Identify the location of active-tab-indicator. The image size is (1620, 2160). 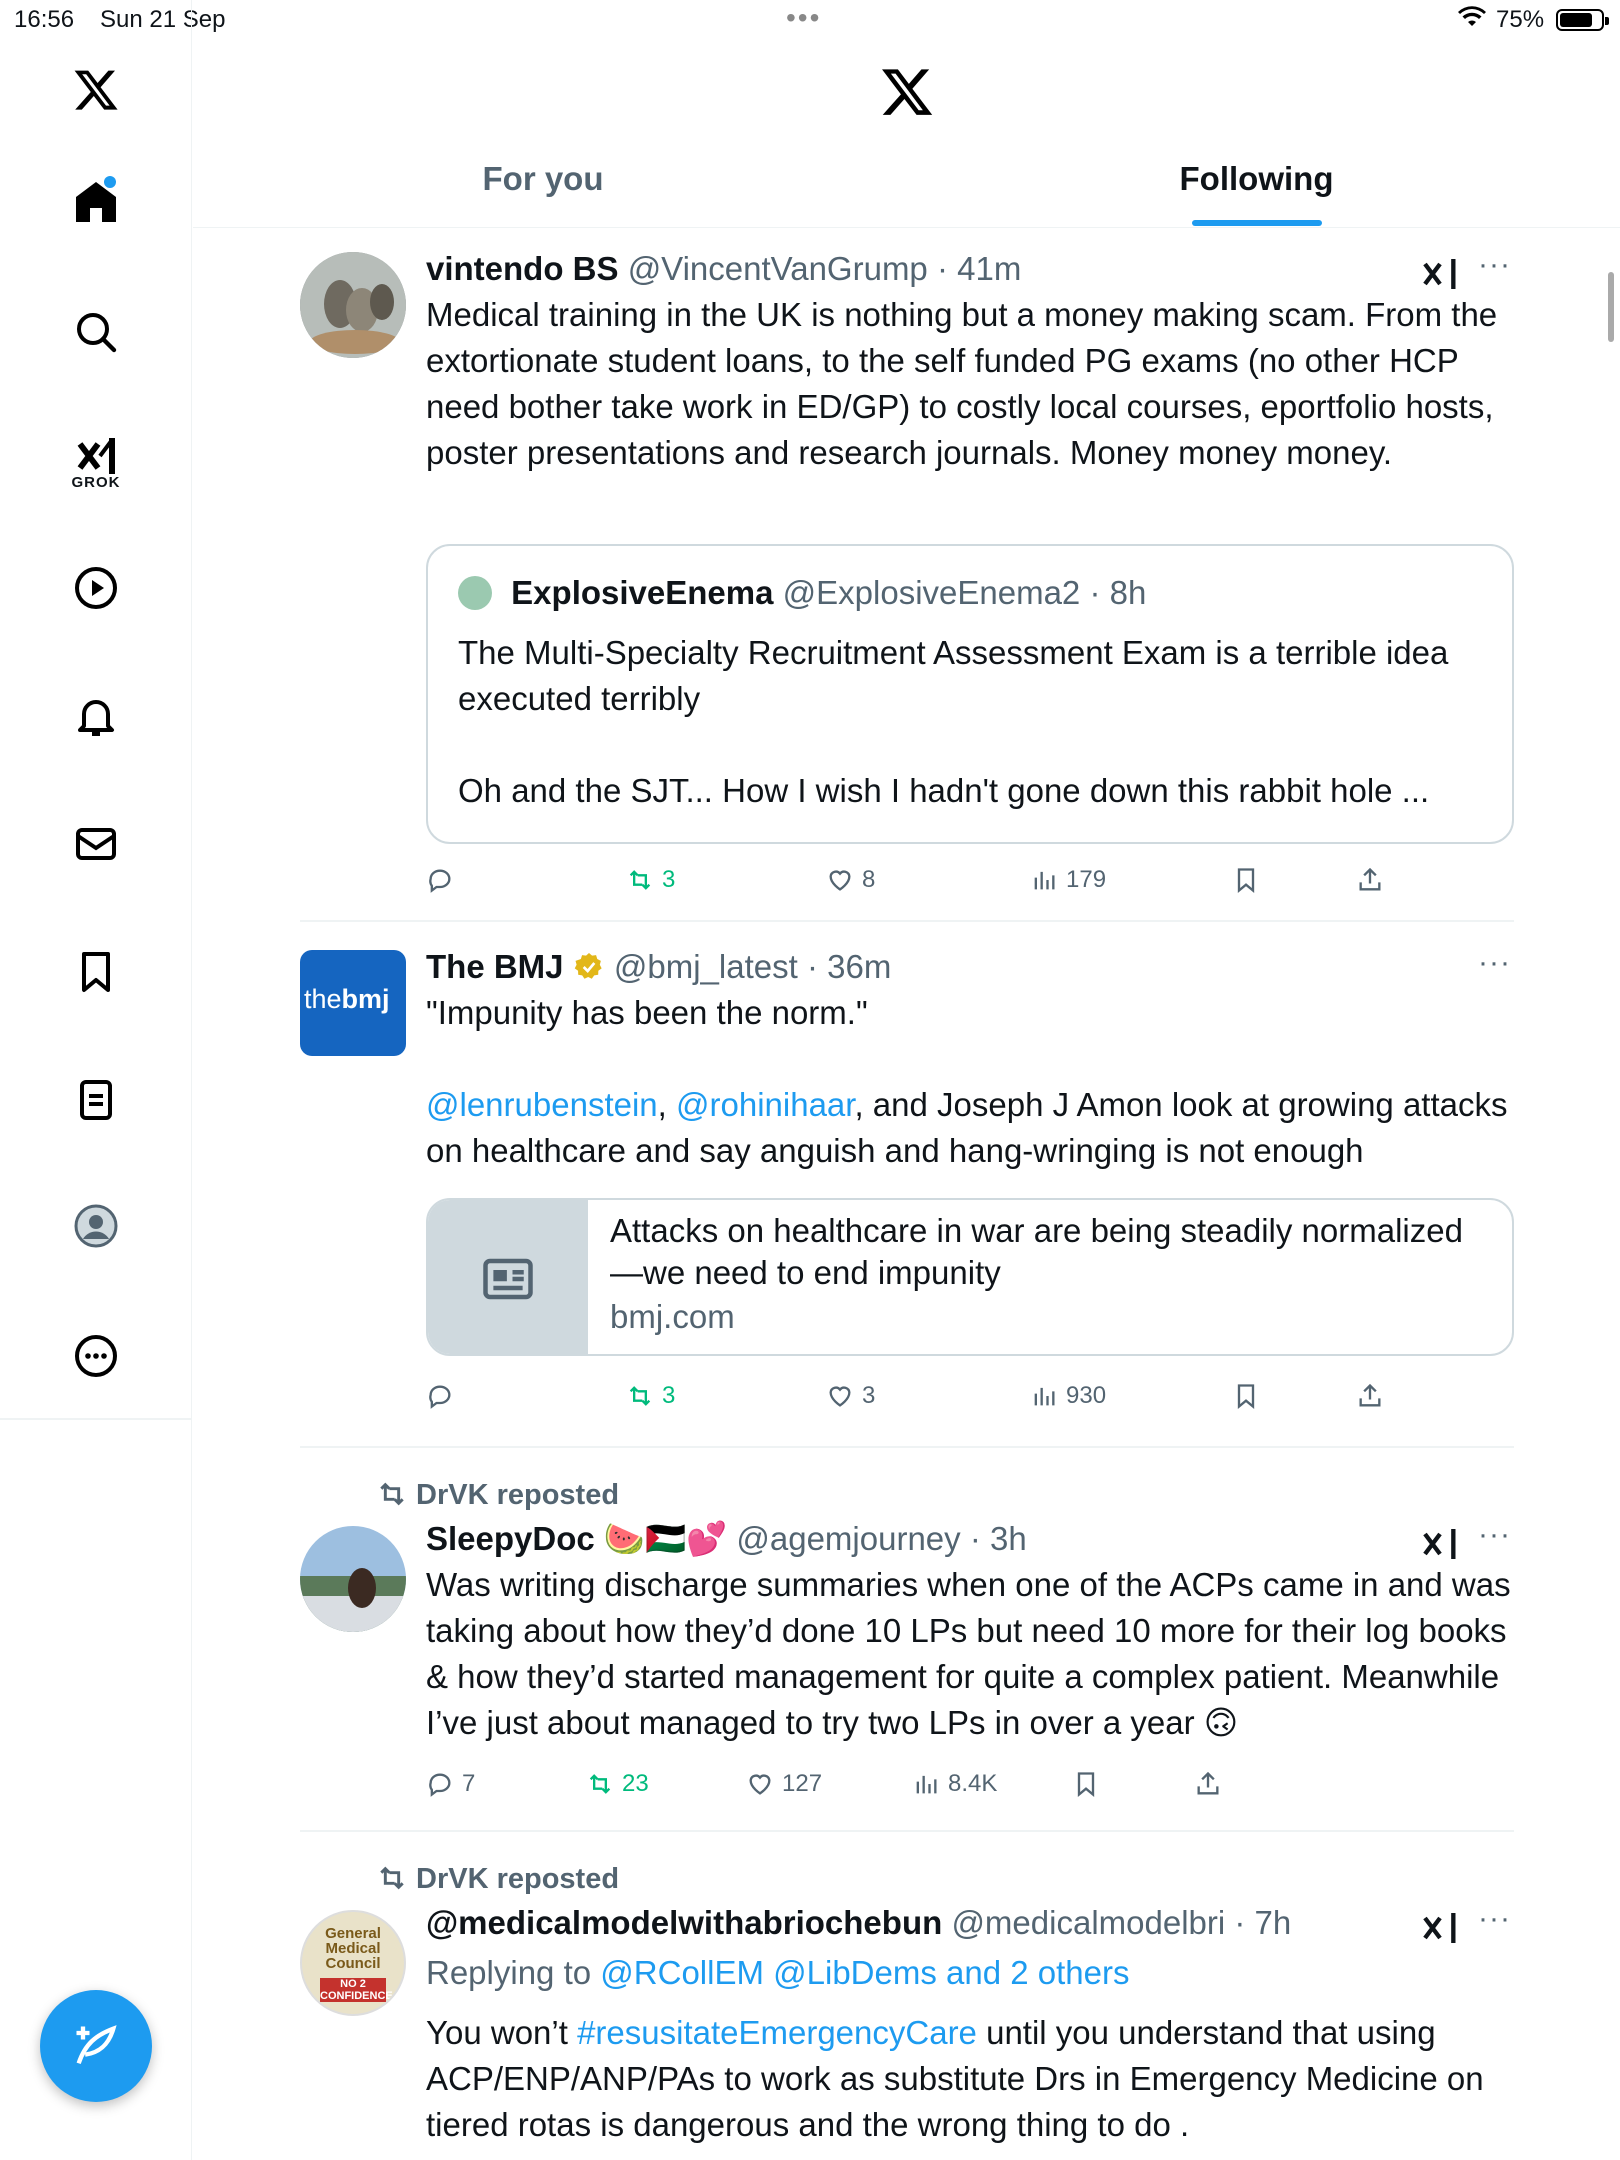
(1256, 223).